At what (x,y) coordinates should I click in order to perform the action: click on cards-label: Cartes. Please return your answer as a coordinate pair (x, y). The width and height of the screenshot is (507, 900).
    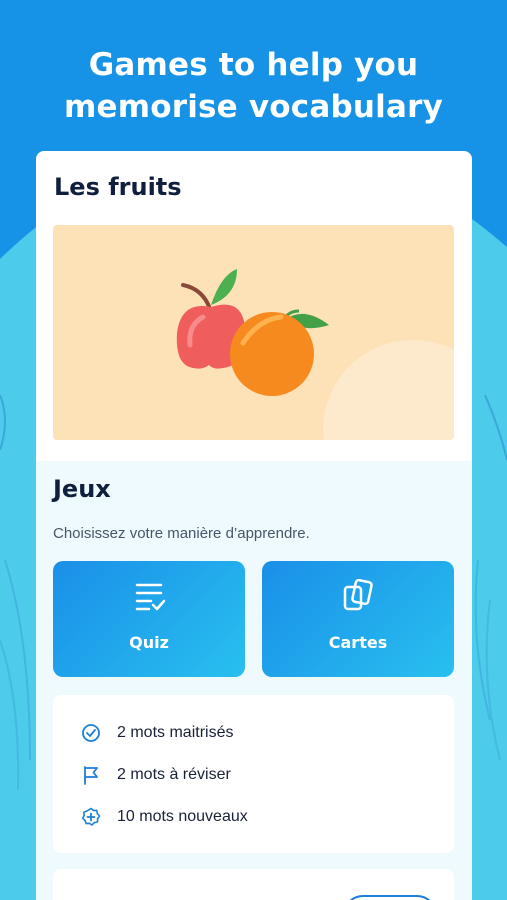
    Looking at the image, I should click on (358, 642).